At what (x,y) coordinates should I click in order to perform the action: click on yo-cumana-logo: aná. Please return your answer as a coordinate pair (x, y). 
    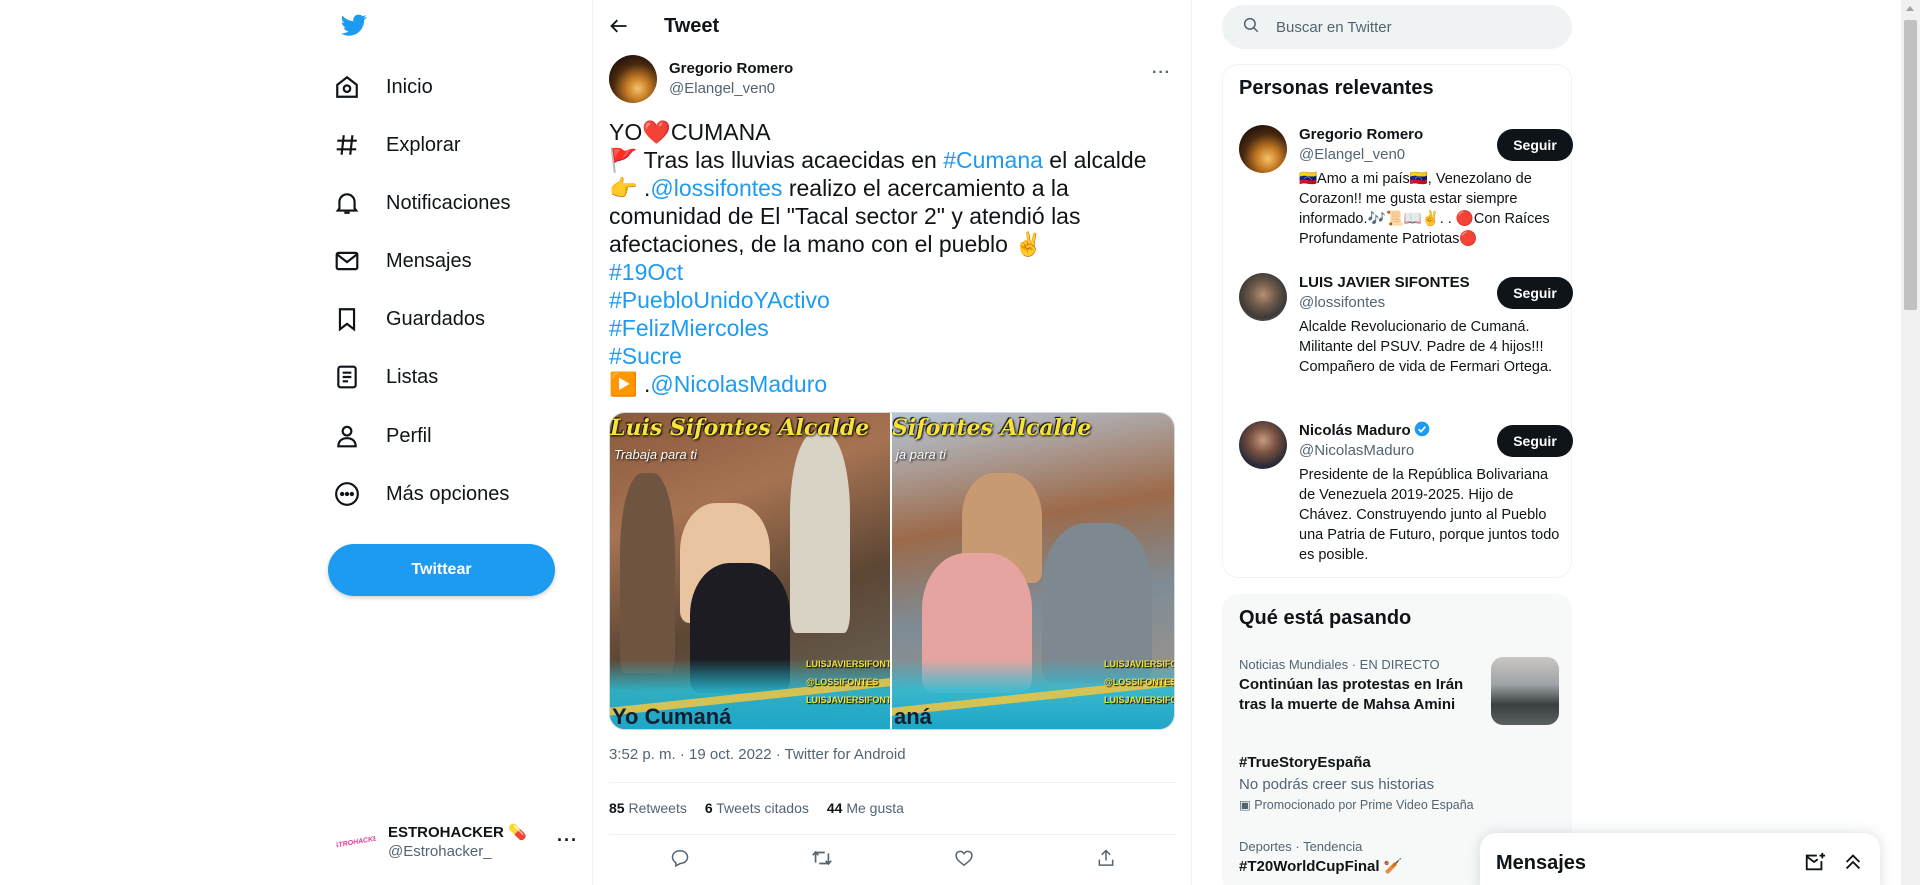
    Looking at the image, I should click on (913, 716).